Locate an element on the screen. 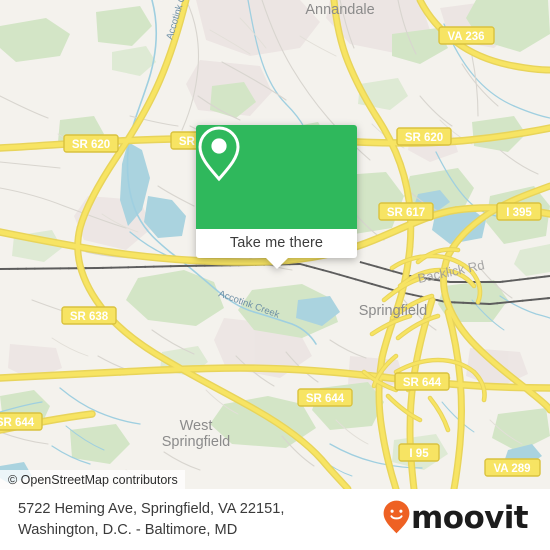 This screenshot has width=550, height=550. popup-header is located at coordinates (276, 177).